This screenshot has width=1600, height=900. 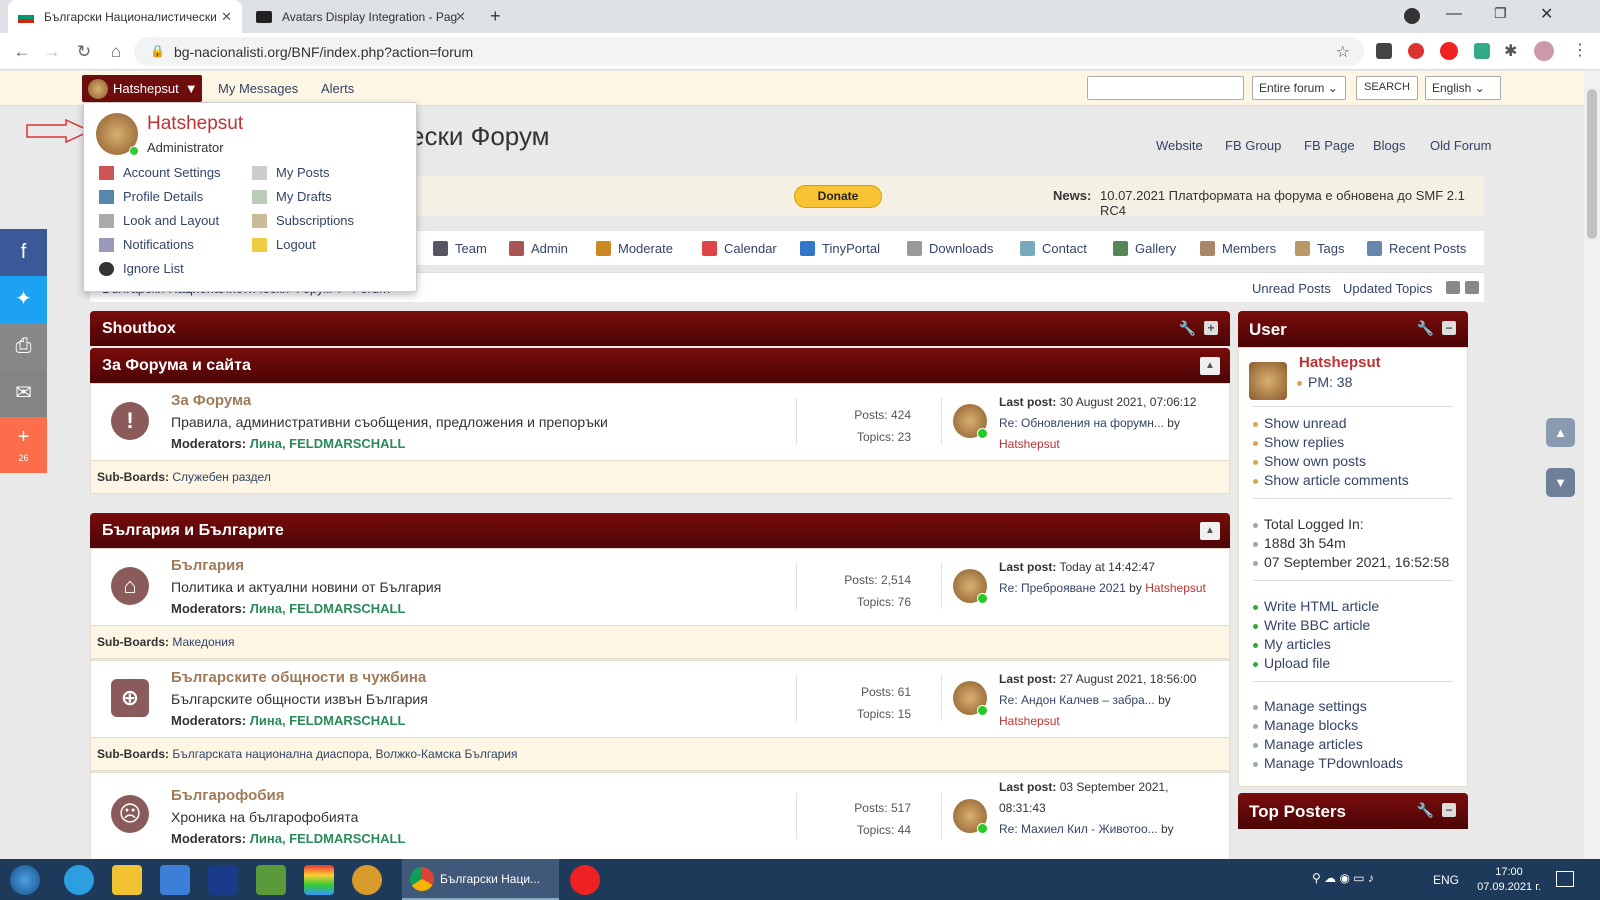 I want to click on opera-icon, so click(x=585, y=880).